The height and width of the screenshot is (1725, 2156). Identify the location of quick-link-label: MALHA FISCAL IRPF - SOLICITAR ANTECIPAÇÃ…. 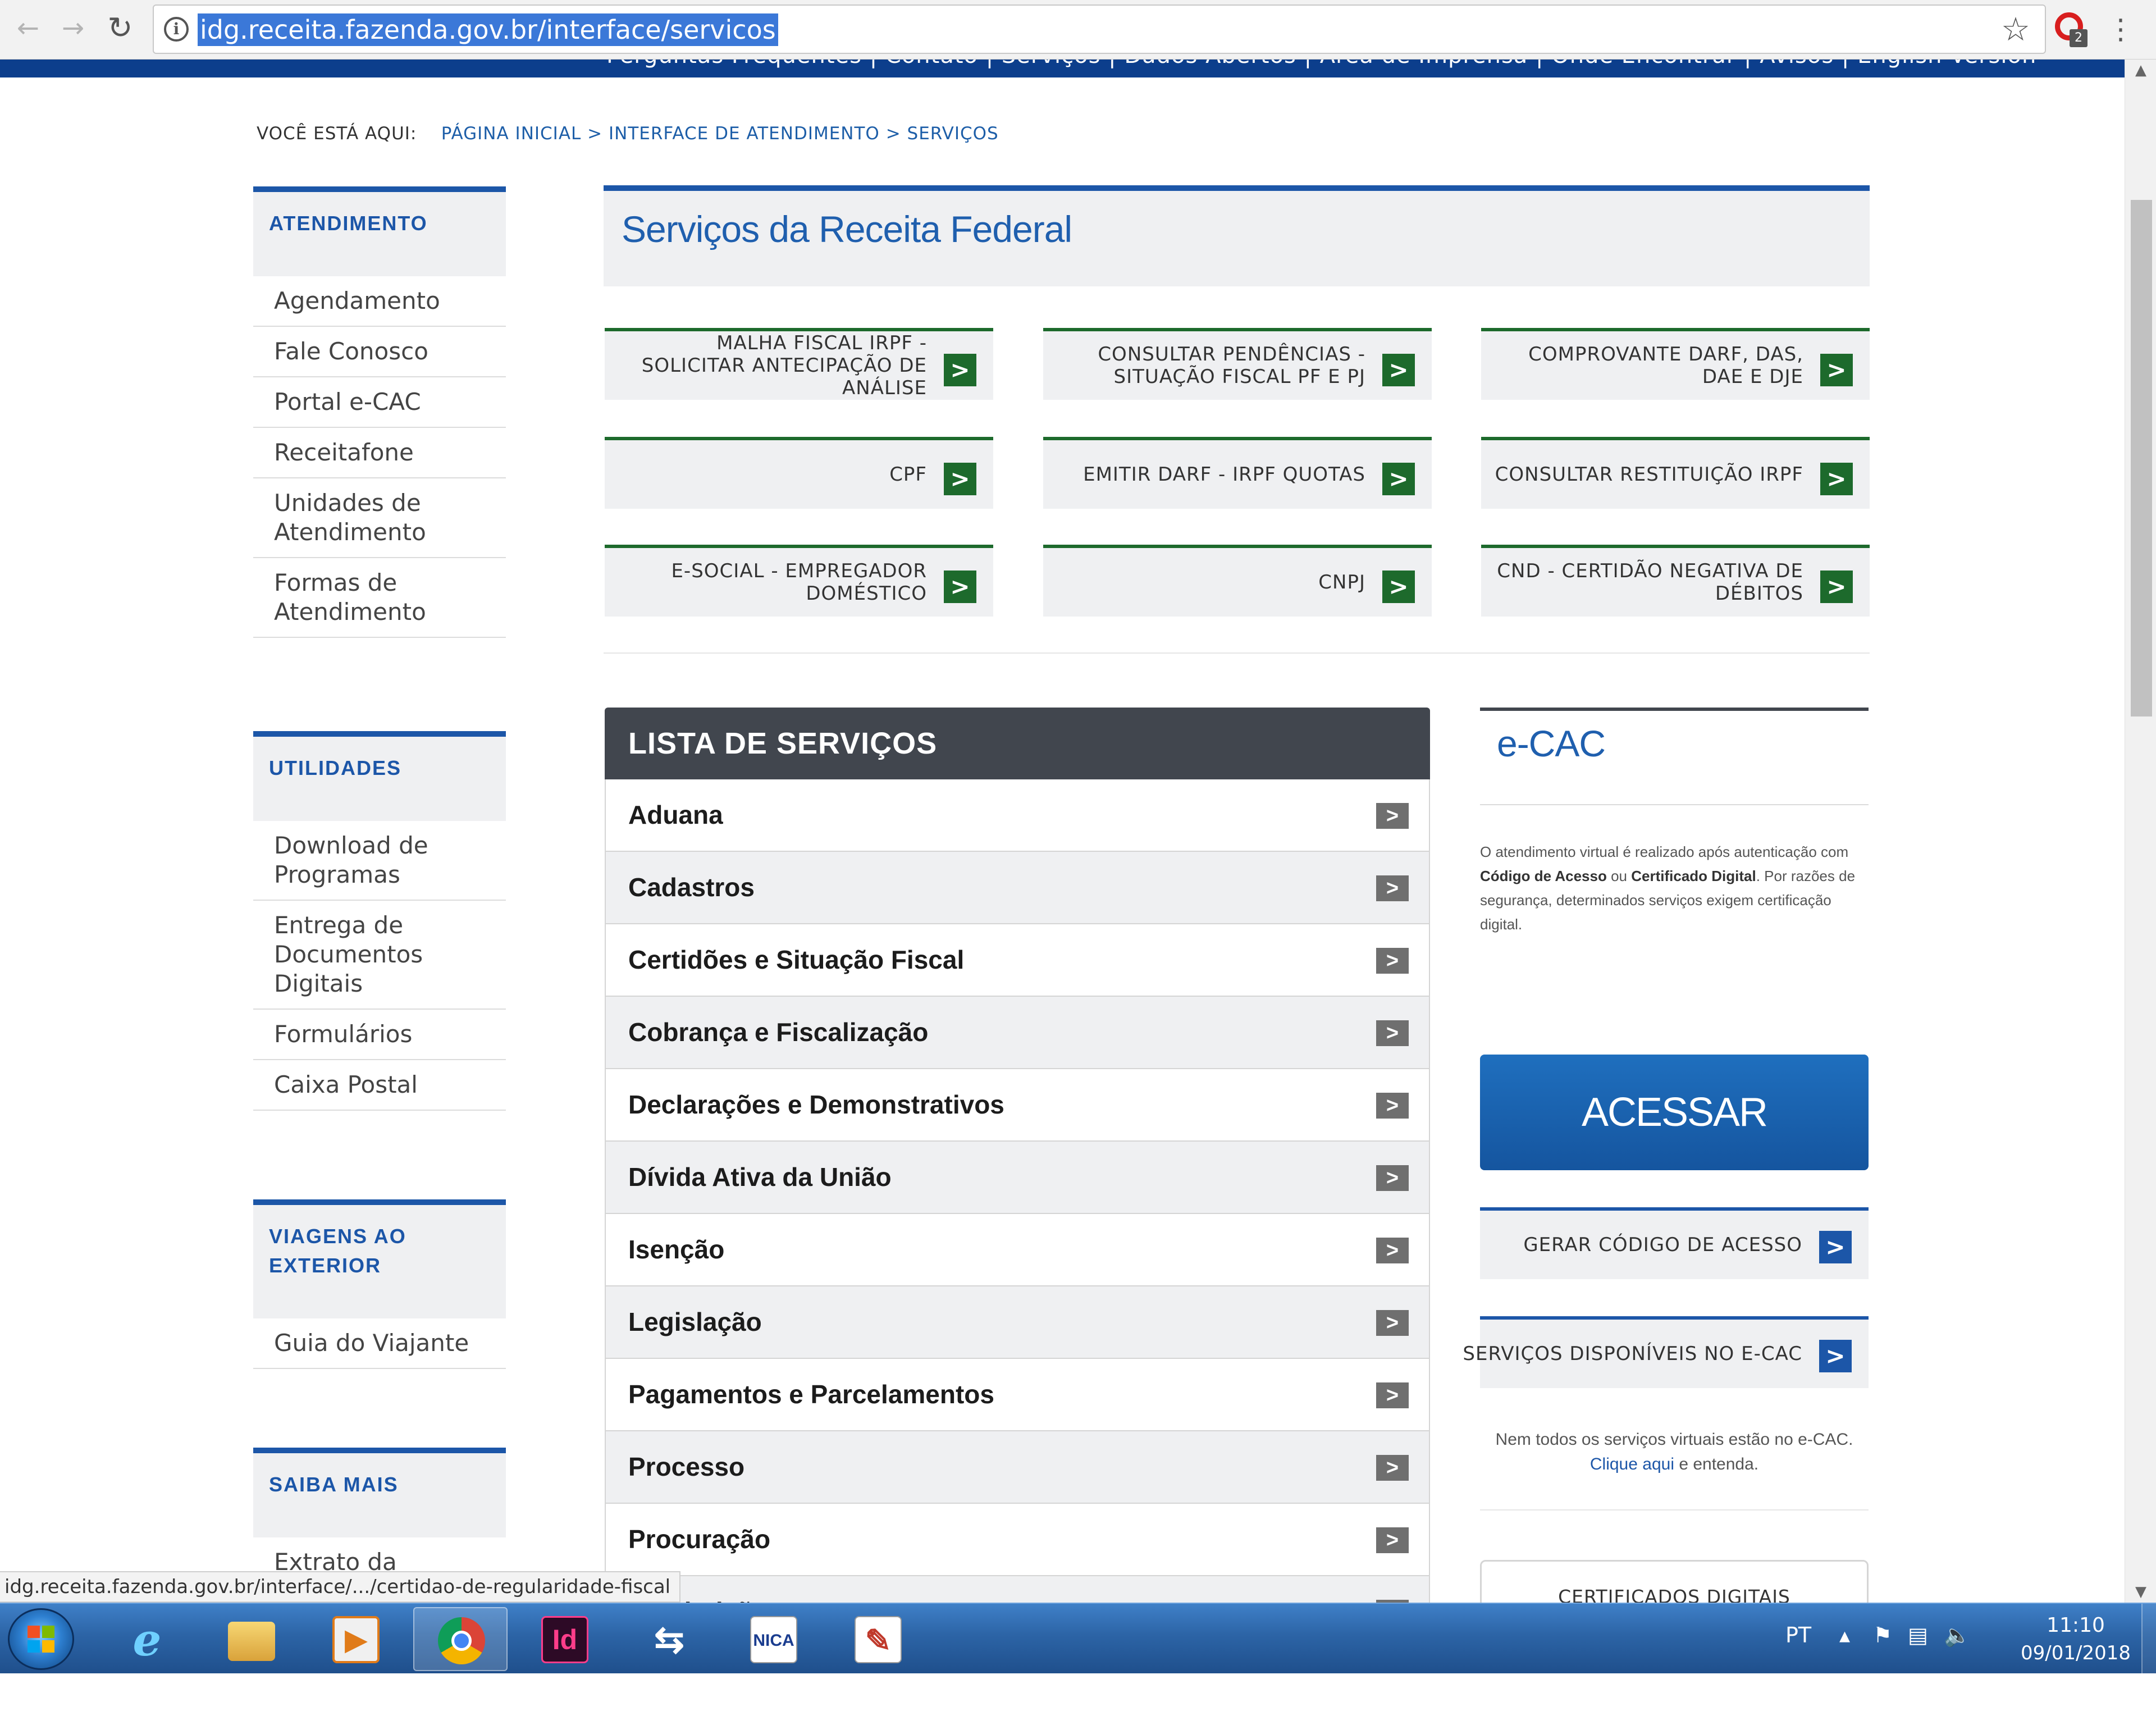
(784, 365).